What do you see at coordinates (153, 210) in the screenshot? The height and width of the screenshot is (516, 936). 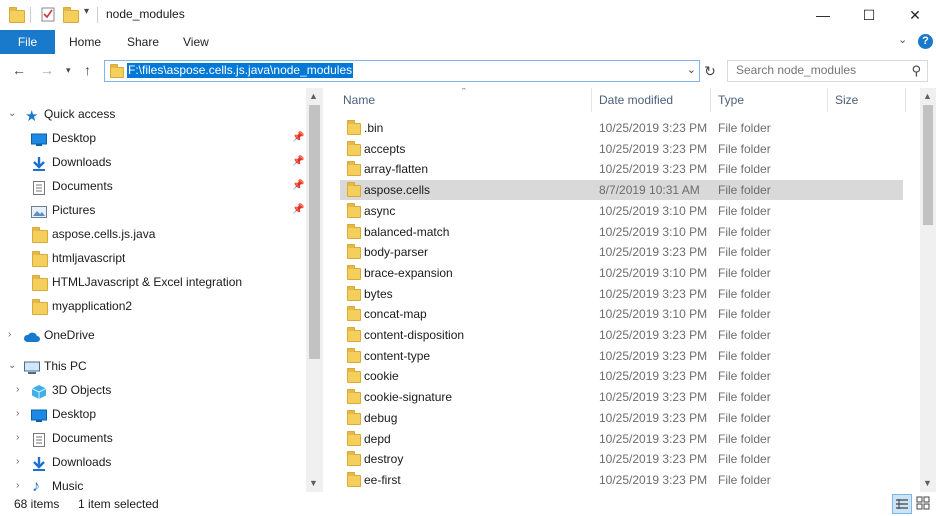 I see `nav-item-pictures: Pictures 📌` at bounding box center [153, 210].